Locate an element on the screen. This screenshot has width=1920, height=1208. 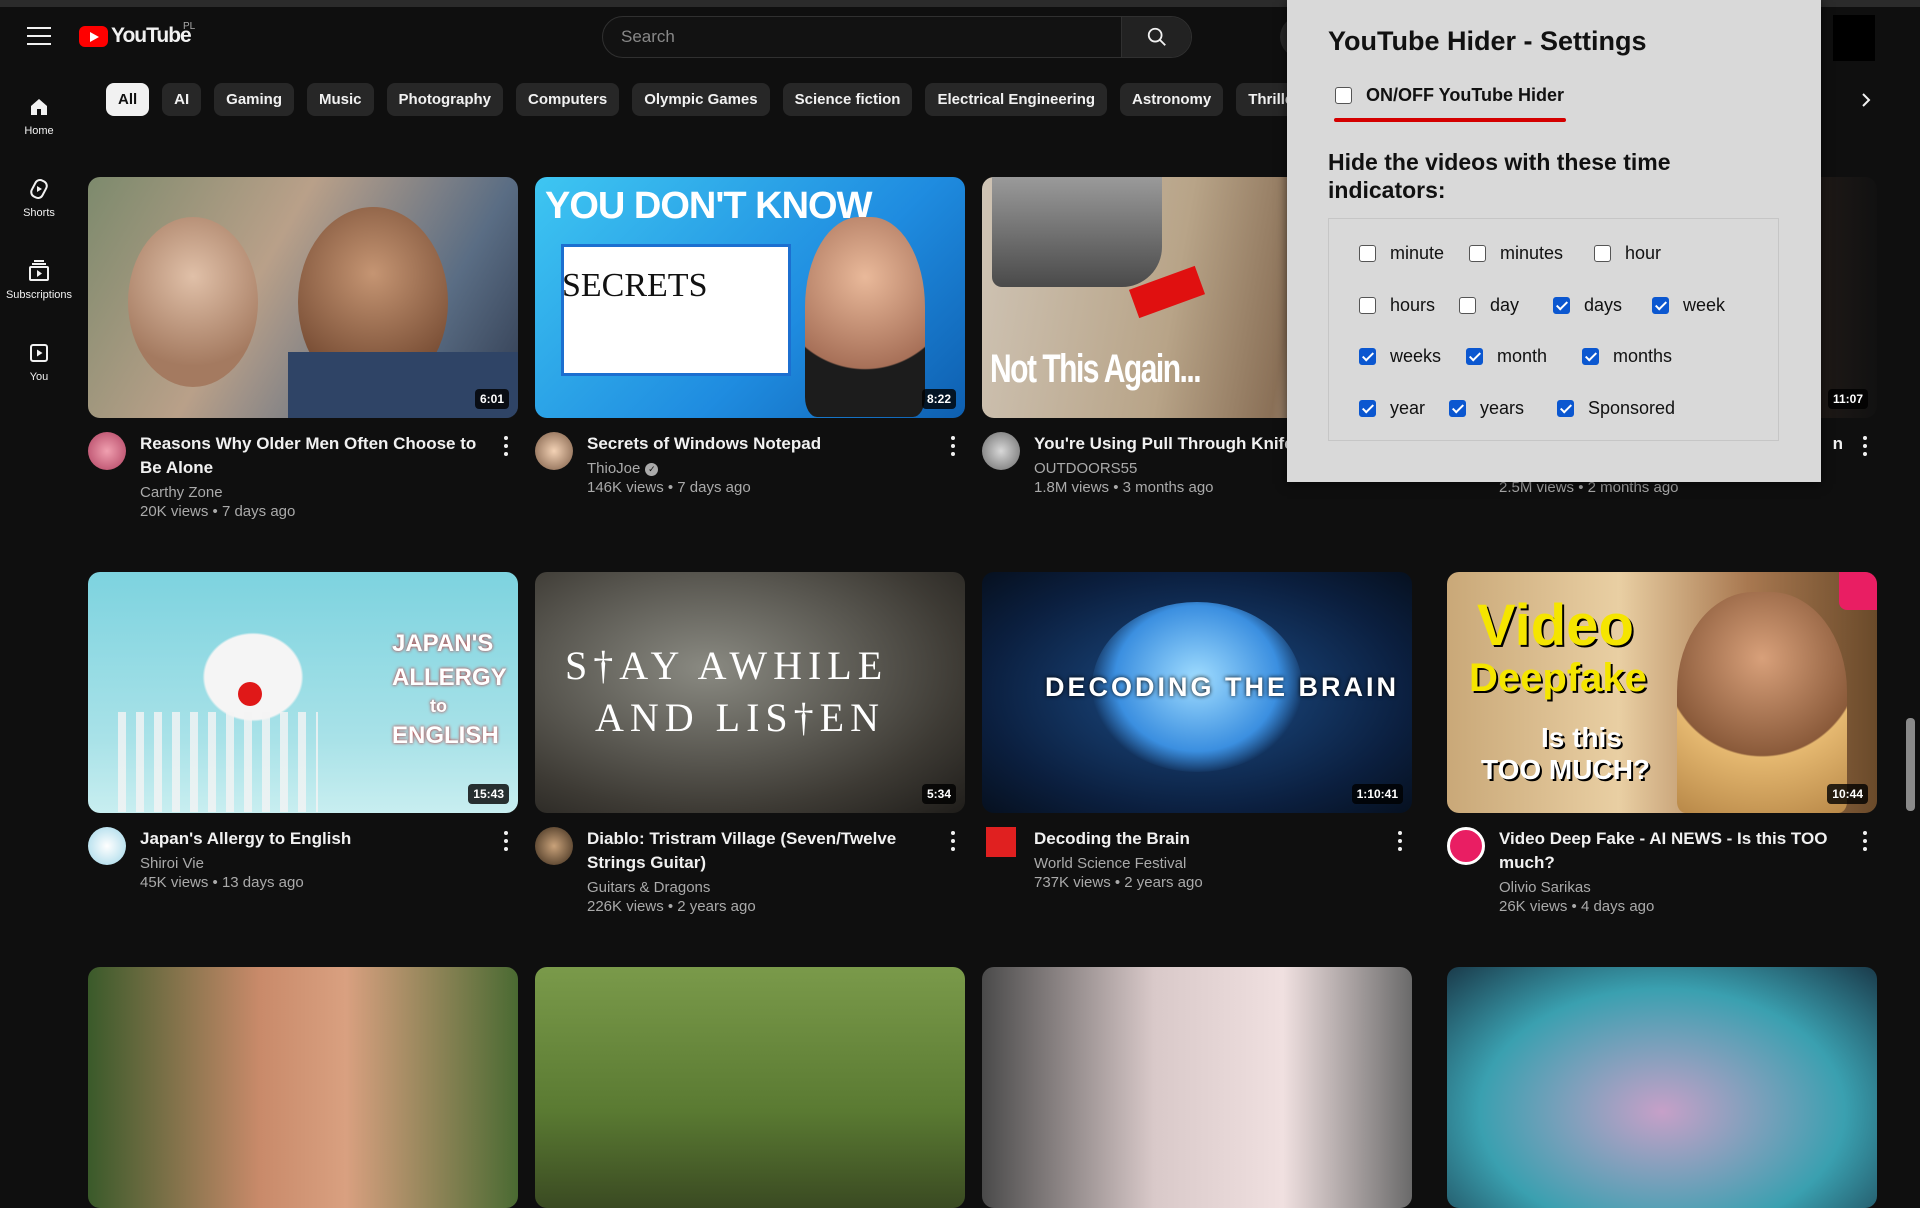
option-days: days is located at coordinates (1587, 305).